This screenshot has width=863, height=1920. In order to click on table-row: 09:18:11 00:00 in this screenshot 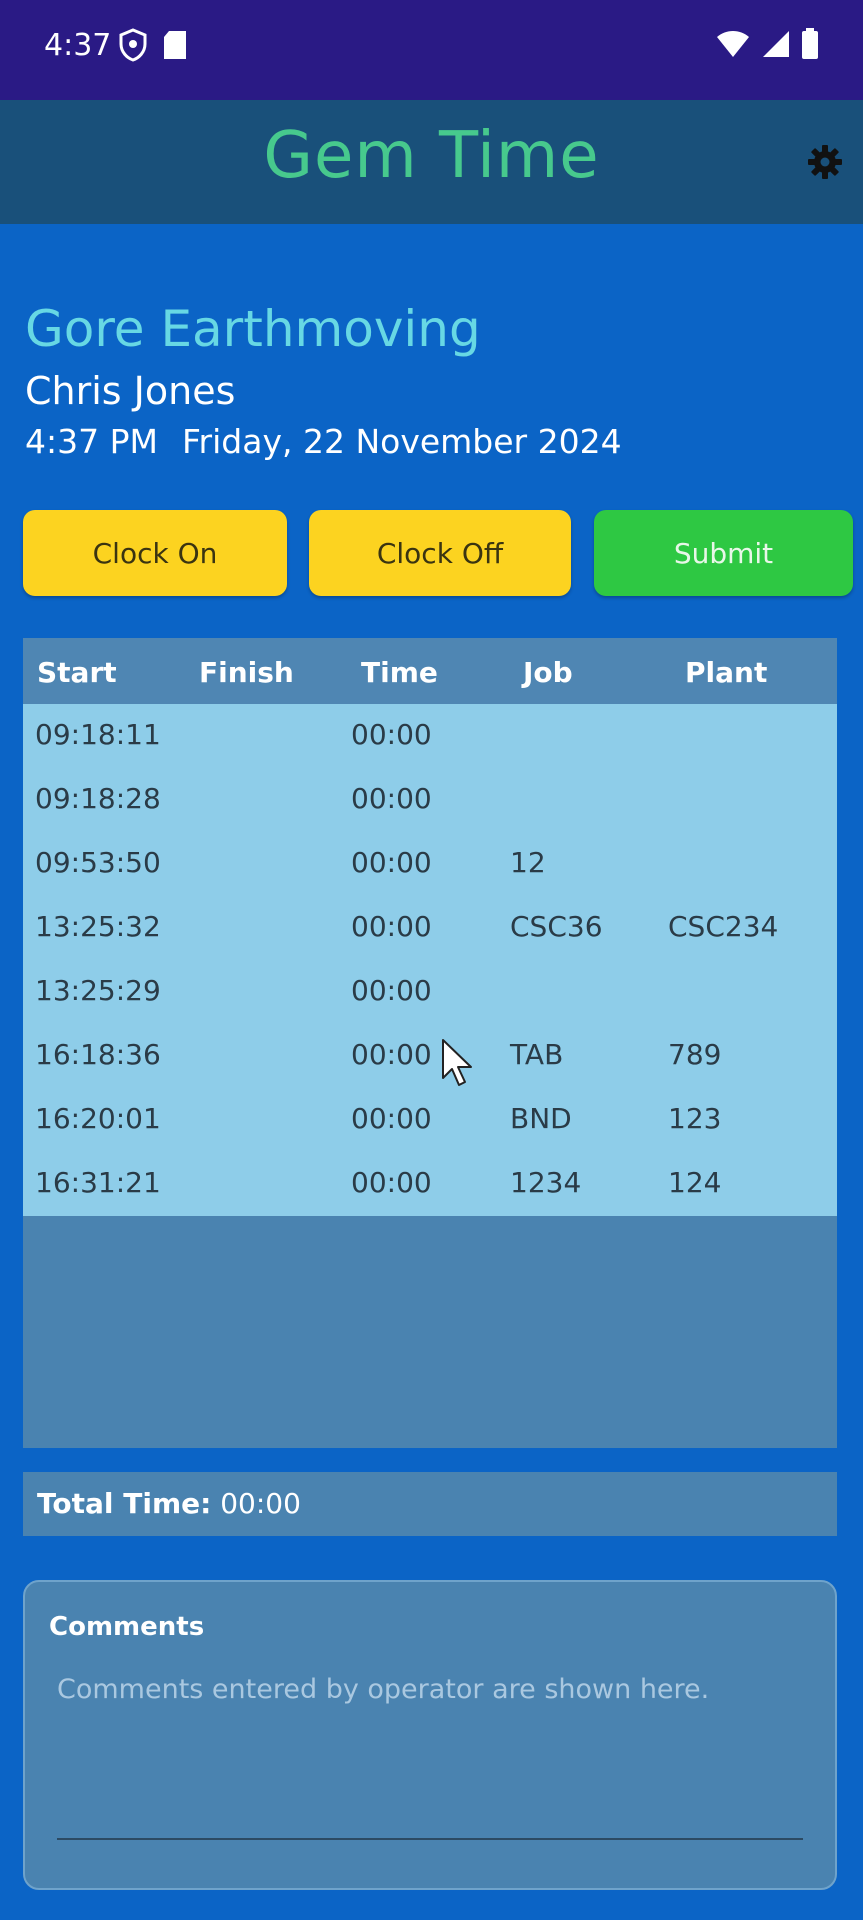, I will do `click(430, 736)`.